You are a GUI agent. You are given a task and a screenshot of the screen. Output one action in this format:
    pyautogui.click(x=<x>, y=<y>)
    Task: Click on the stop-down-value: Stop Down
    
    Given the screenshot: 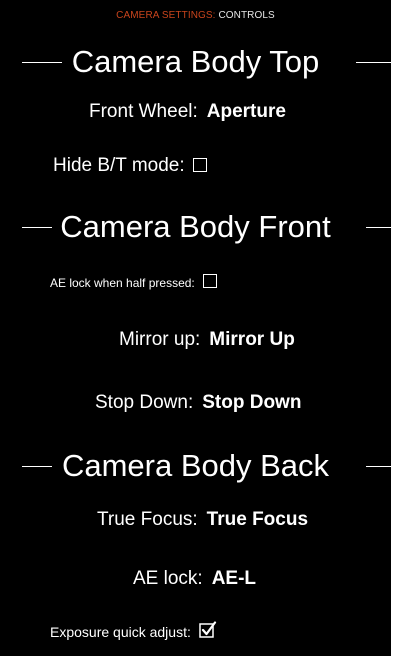 What is the action you would take?
    pyautogui.click(x=251, y=402)
    